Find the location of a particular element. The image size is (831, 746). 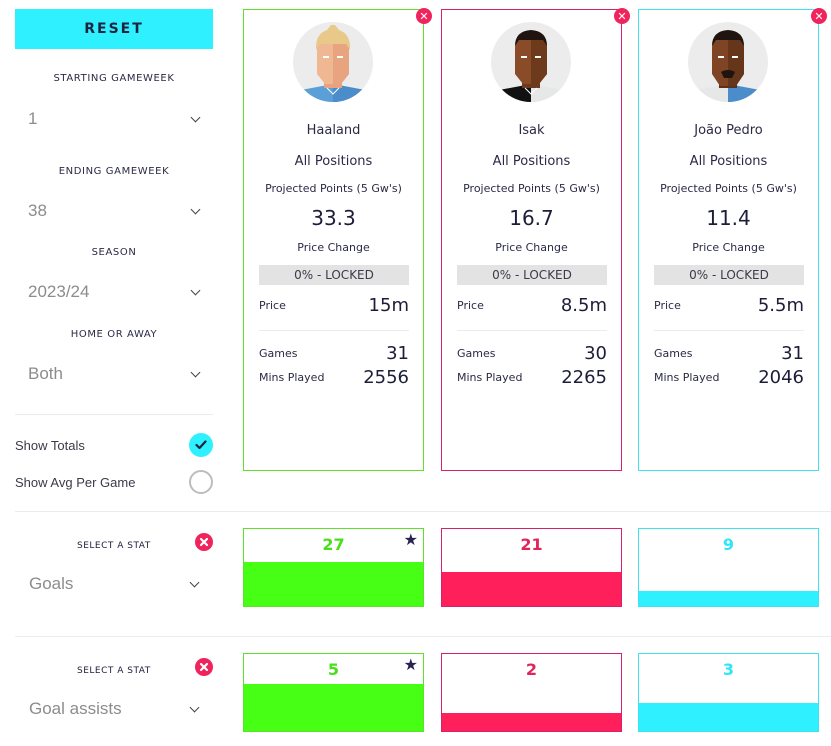

stat-bar-haaland-assists: 5 ★ is located at coordinates (333, 692).